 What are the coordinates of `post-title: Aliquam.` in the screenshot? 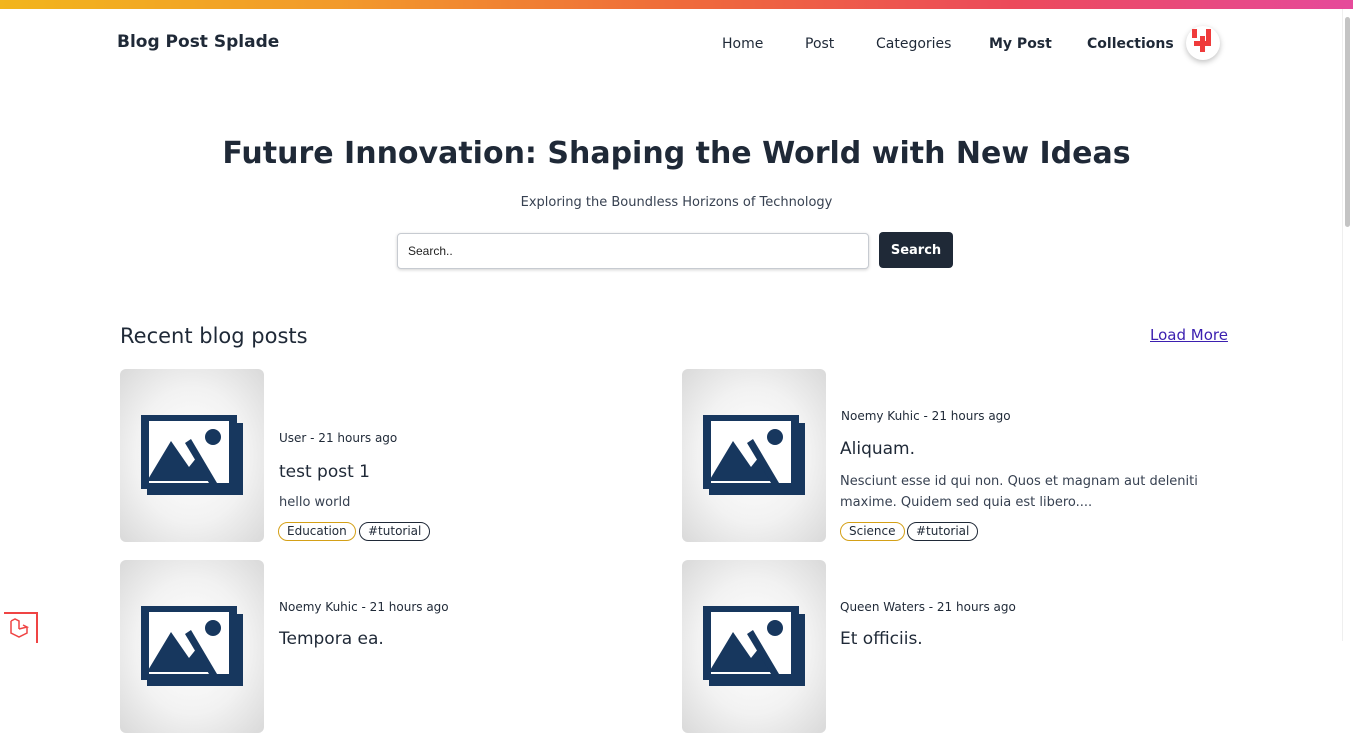 It's located at (877, 449).